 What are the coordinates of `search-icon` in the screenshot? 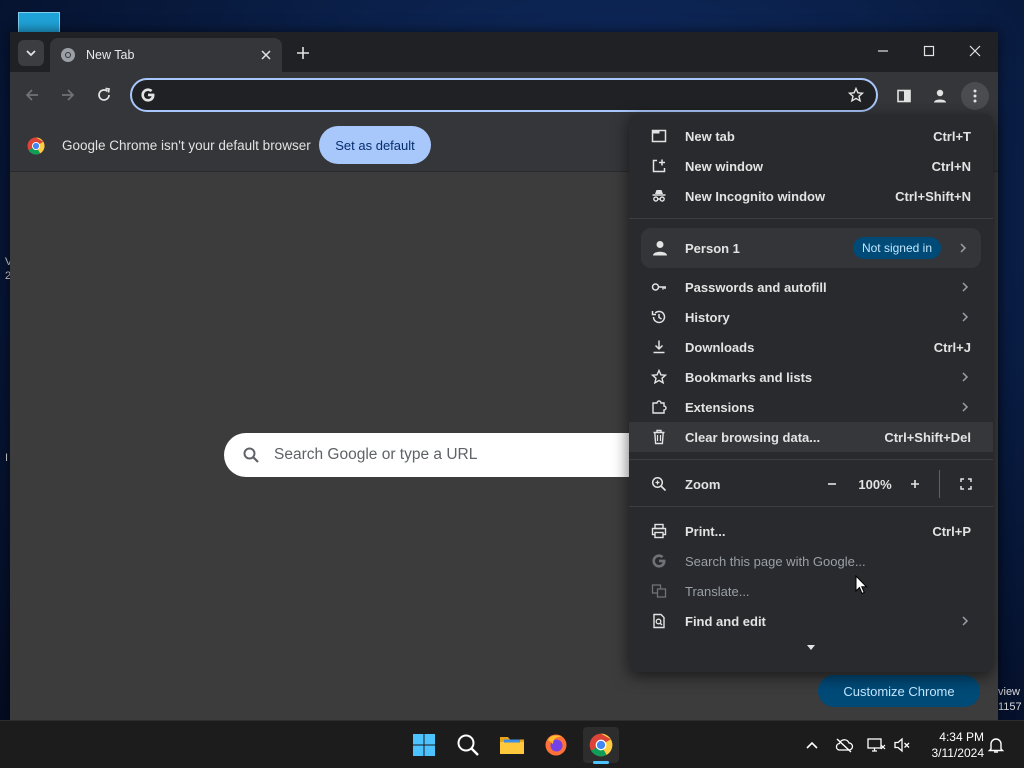 It's located at (251, 455).